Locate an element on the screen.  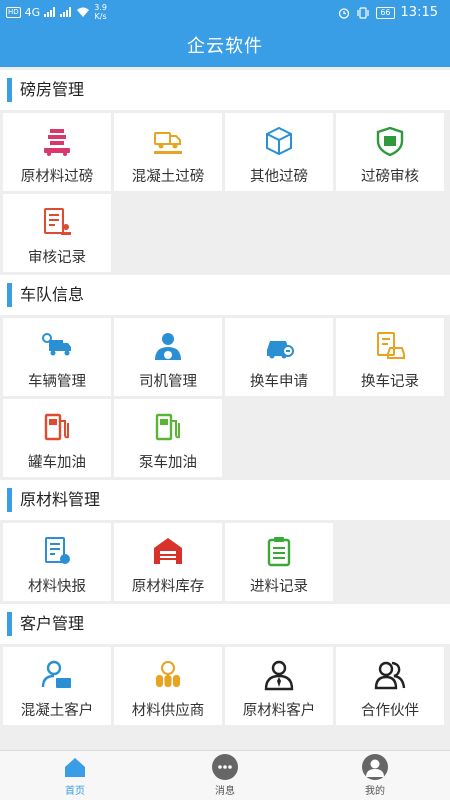
menu-item: 材料快报 is located at coordinates (57, 562).